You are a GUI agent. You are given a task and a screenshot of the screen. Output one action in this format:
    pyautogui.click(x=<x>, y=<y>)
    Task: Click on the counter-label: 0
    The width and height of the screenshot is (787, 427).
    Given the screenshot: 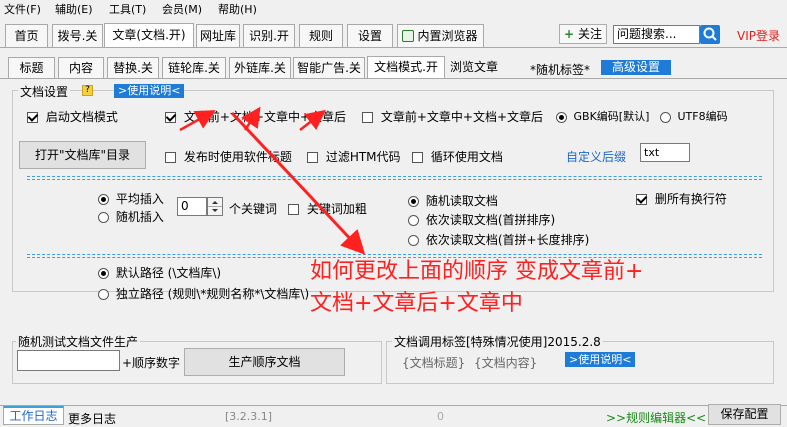 What is the action you would take?
    pyautogui.click(x=440, y=416)
    